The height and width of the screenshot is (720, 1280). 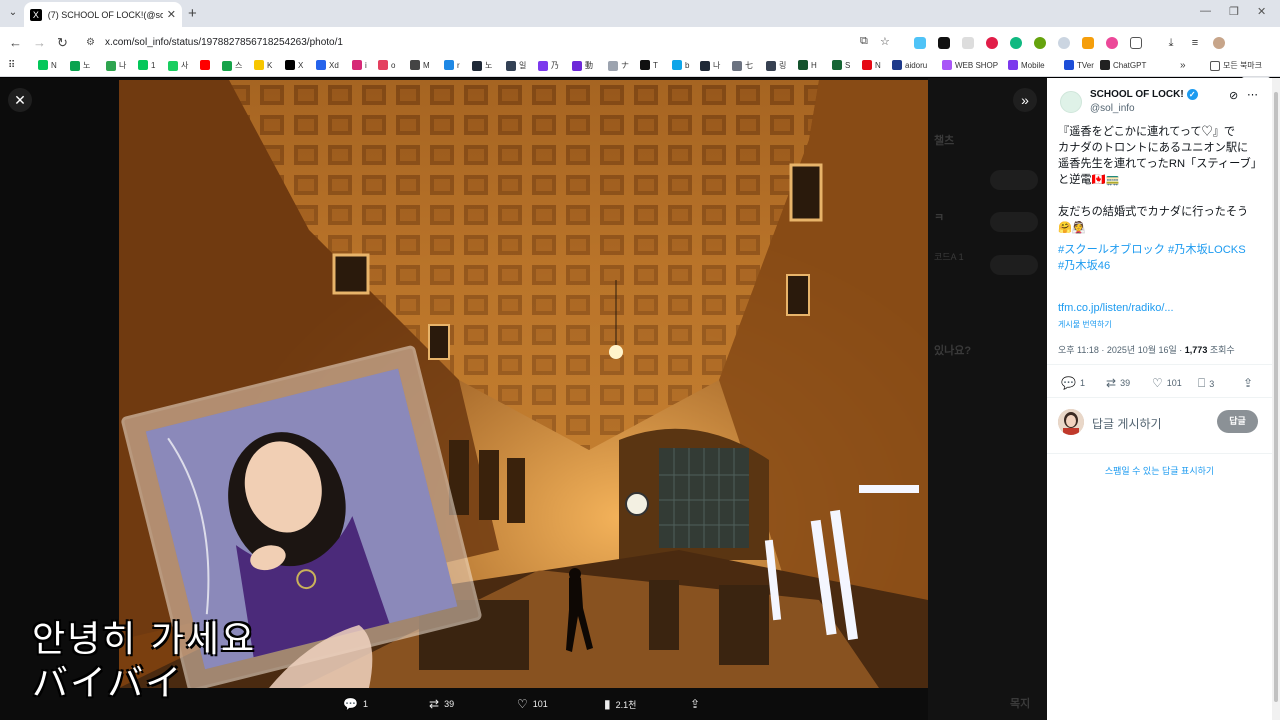 I want to click on translate-post-link: 게시물 번역하기, so click(x=1085, y=324).